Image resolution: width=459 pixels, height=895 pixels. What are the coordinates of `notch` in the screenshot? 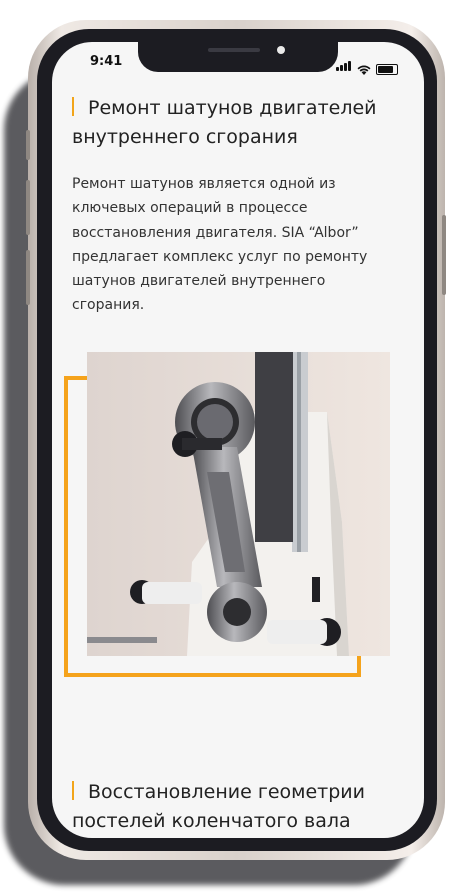 It's located at (238, 57).